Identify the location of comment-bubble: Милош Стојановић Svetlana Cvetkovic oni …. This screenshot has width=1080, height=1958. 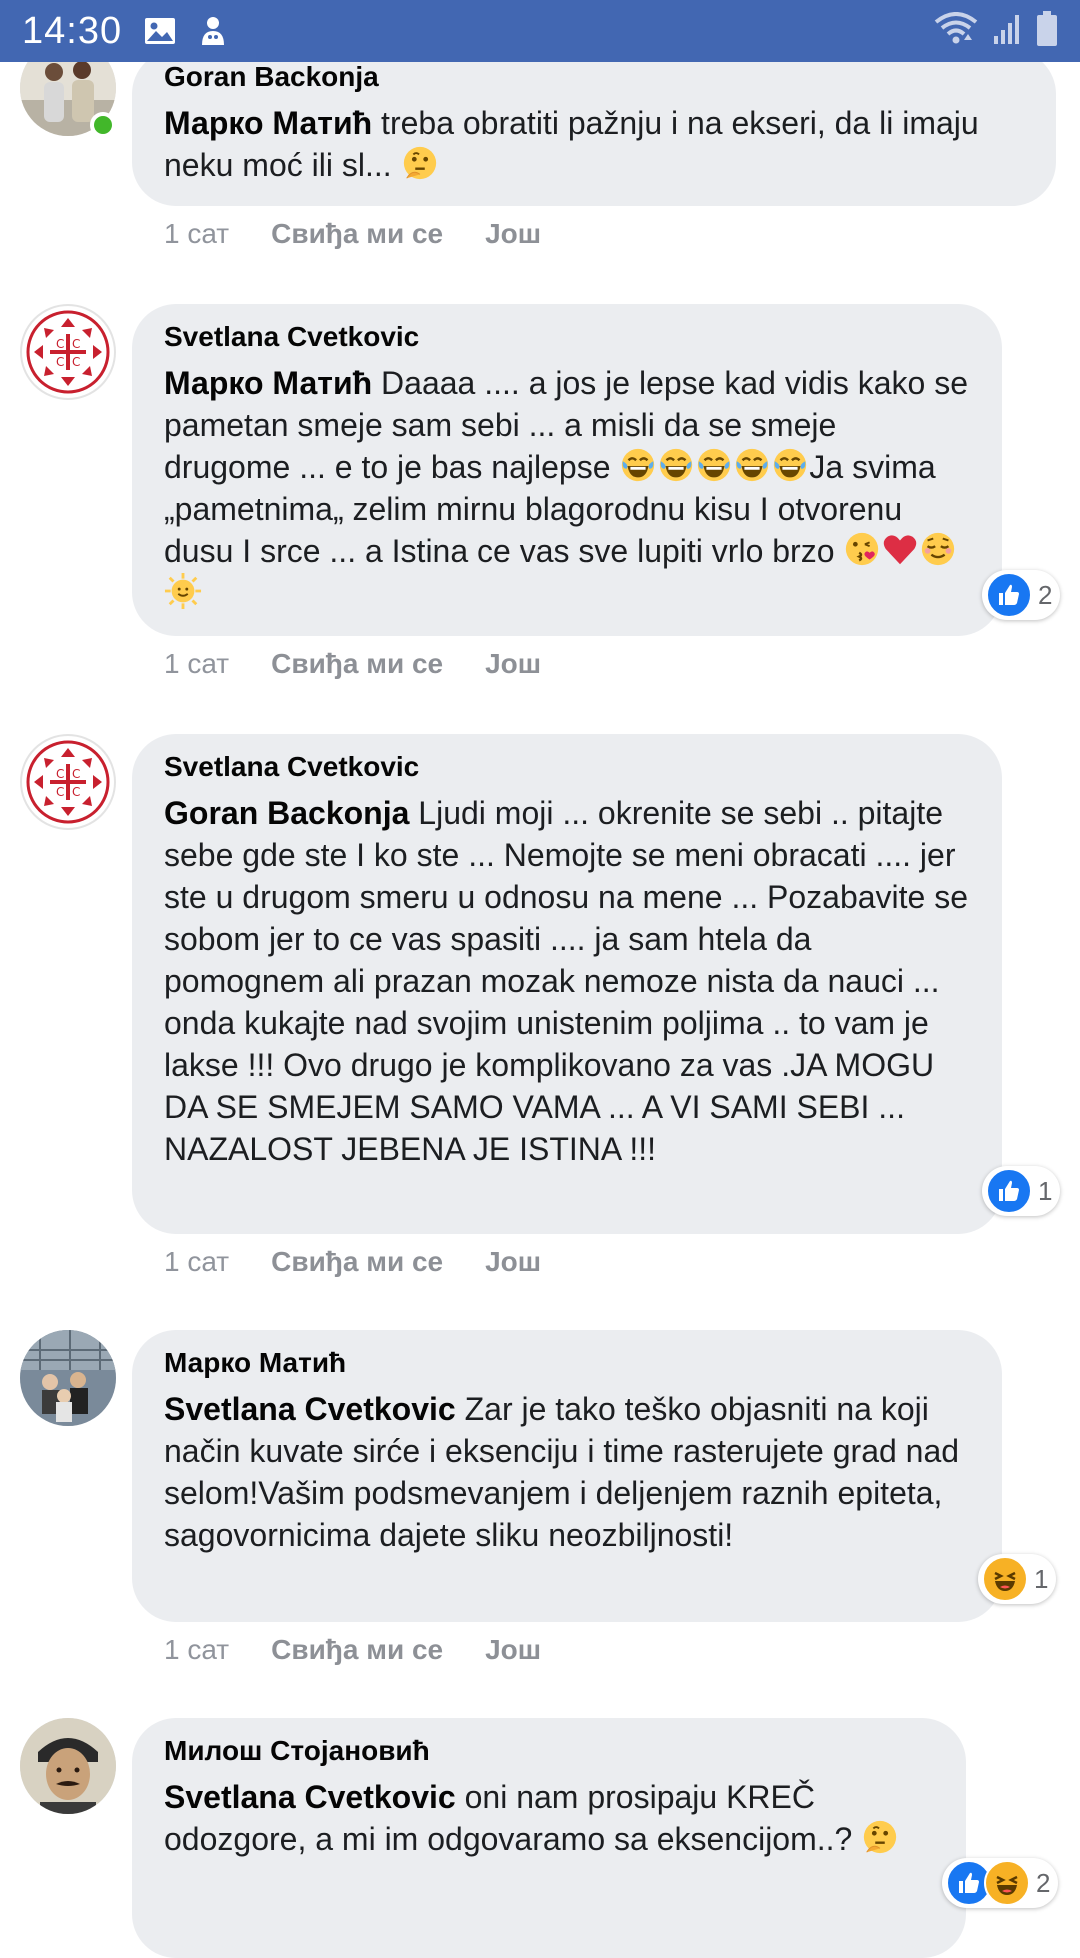
(549, 1838).